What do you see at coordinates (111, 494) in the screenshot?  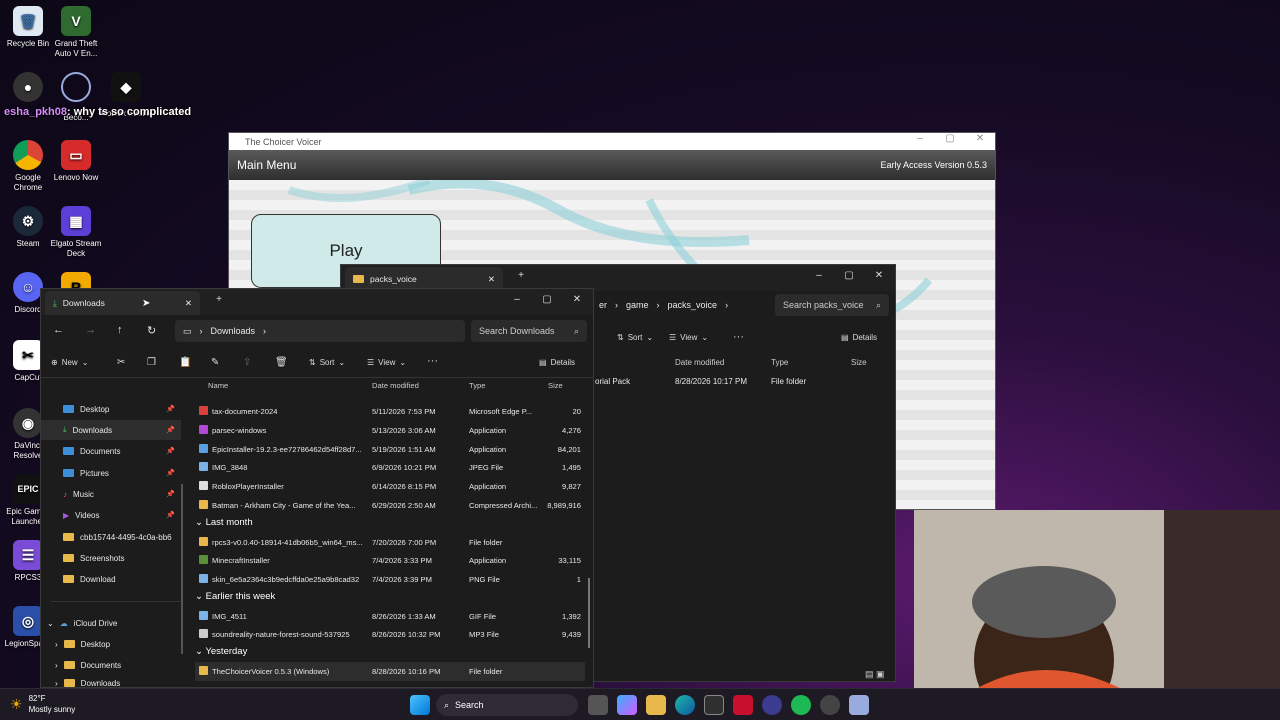 I see `sidebar-item-music: ♪ Music 📌` at bounding box center [111, 494].